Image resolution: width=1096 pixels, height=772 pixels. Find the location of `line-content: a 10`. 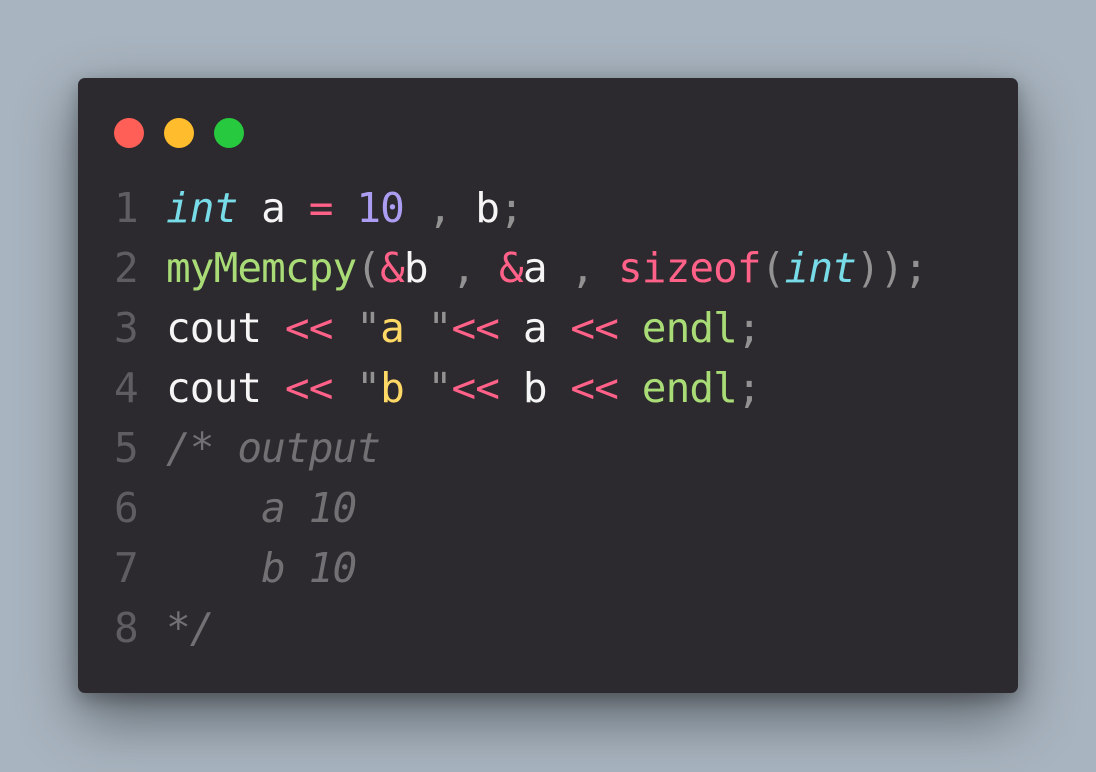

line-content: a 10 is located at coordinates (261, 508).